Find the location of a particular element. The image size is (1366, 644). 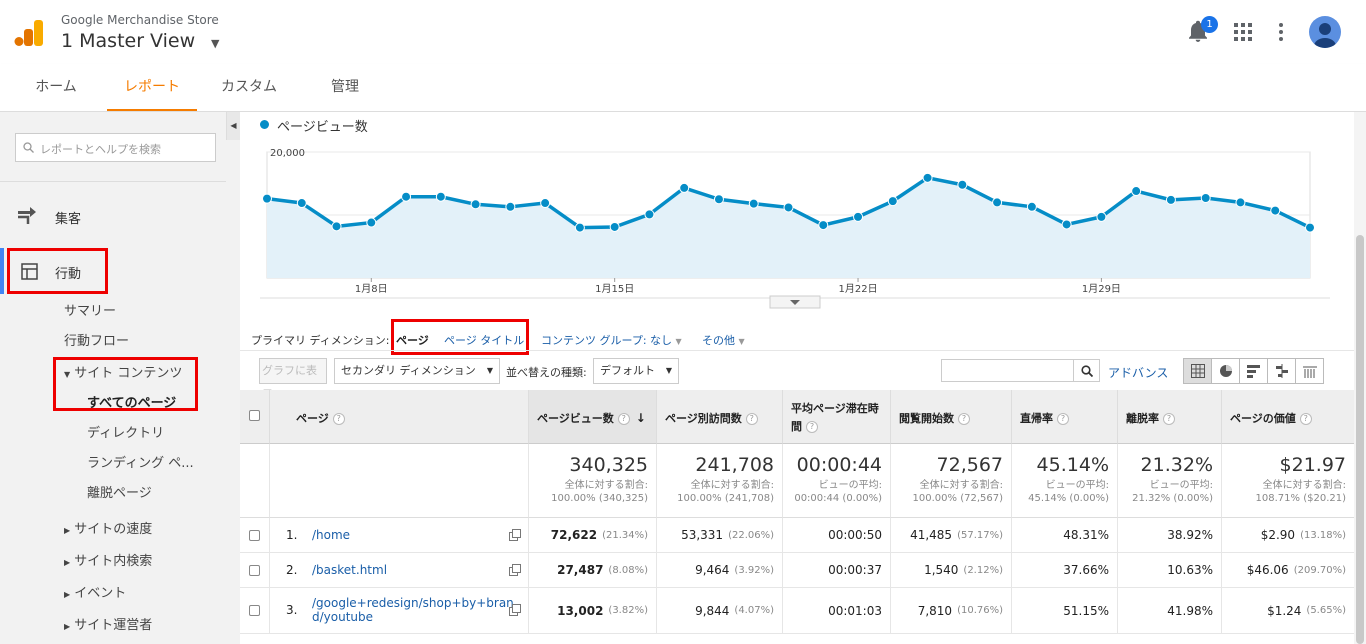

sidebar-item-summary: サマリー is located at coordinates (90, 309).